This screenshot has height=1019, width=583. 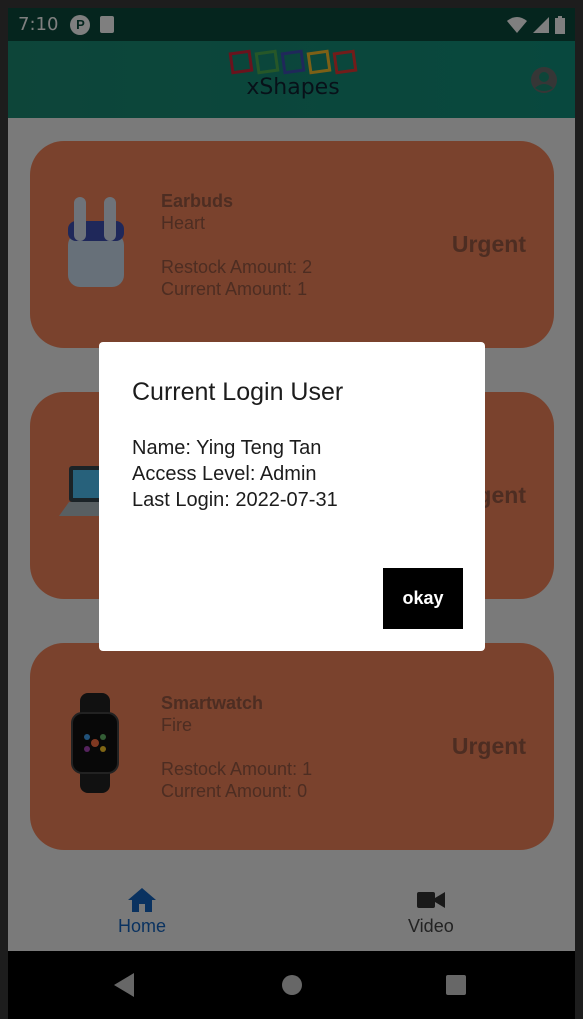 I want to click on dialog-title: Current Login User, so click(x=238, y=392).